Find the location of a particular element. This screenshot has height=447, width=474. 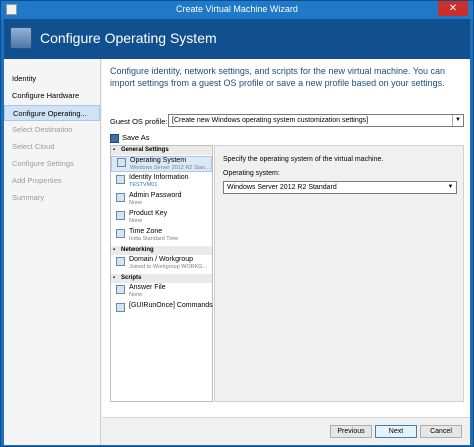

cancel-button: Cancel is located at coordinates (441, 431).